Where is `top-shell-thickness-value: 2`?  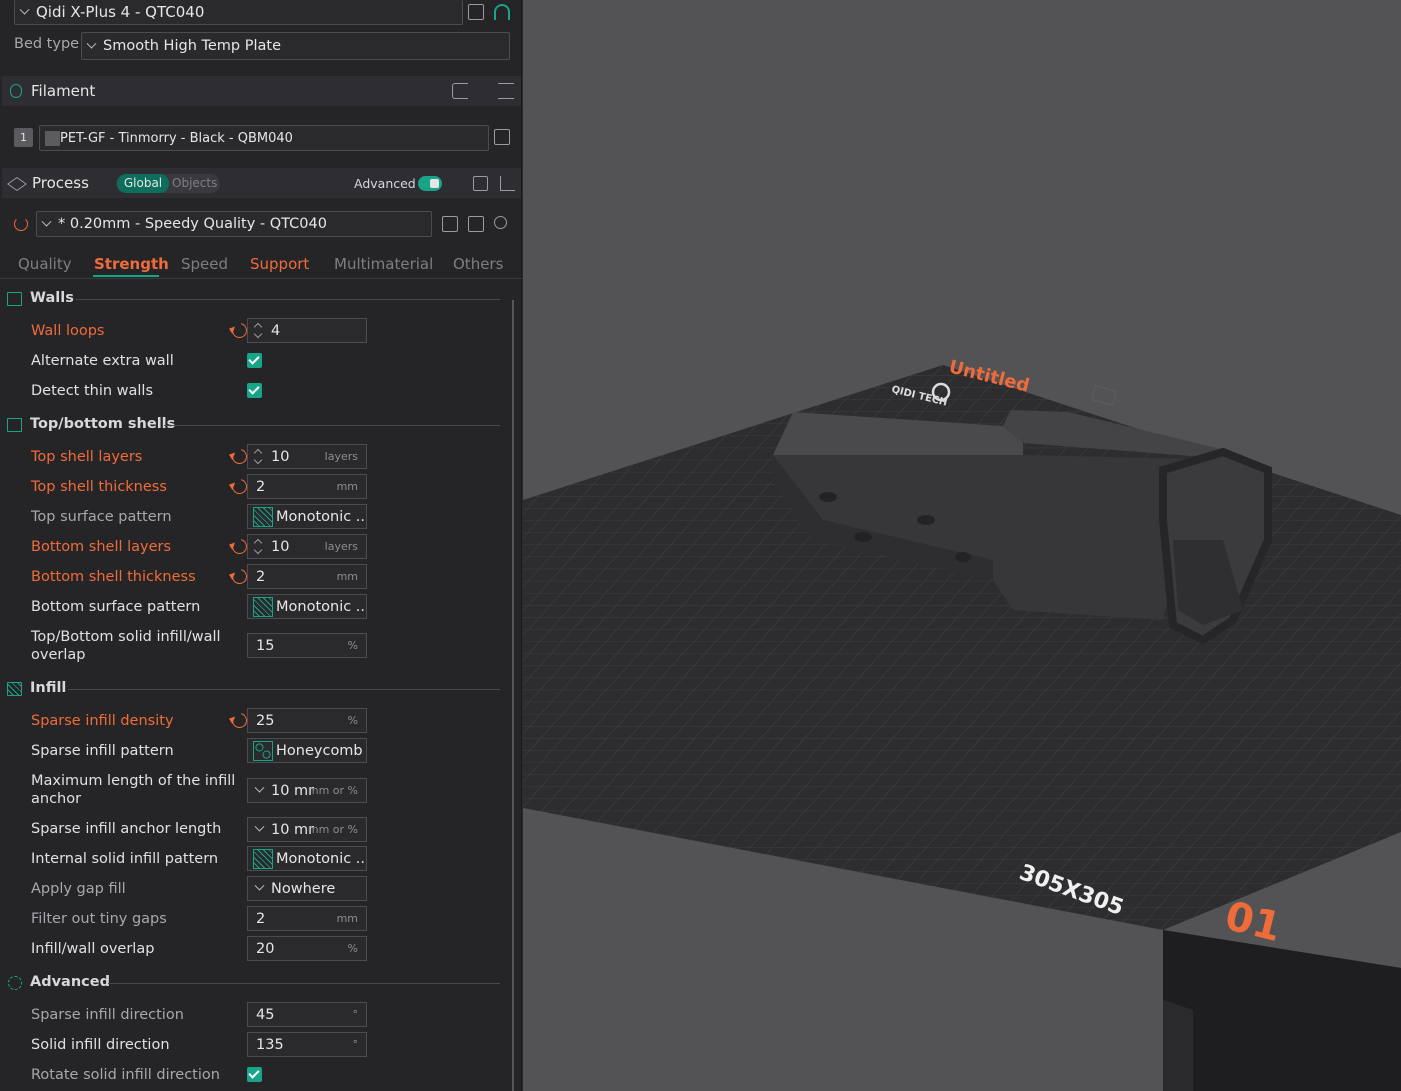
top-shell-thickness-value: 2 is located at coordinates (261, 486).